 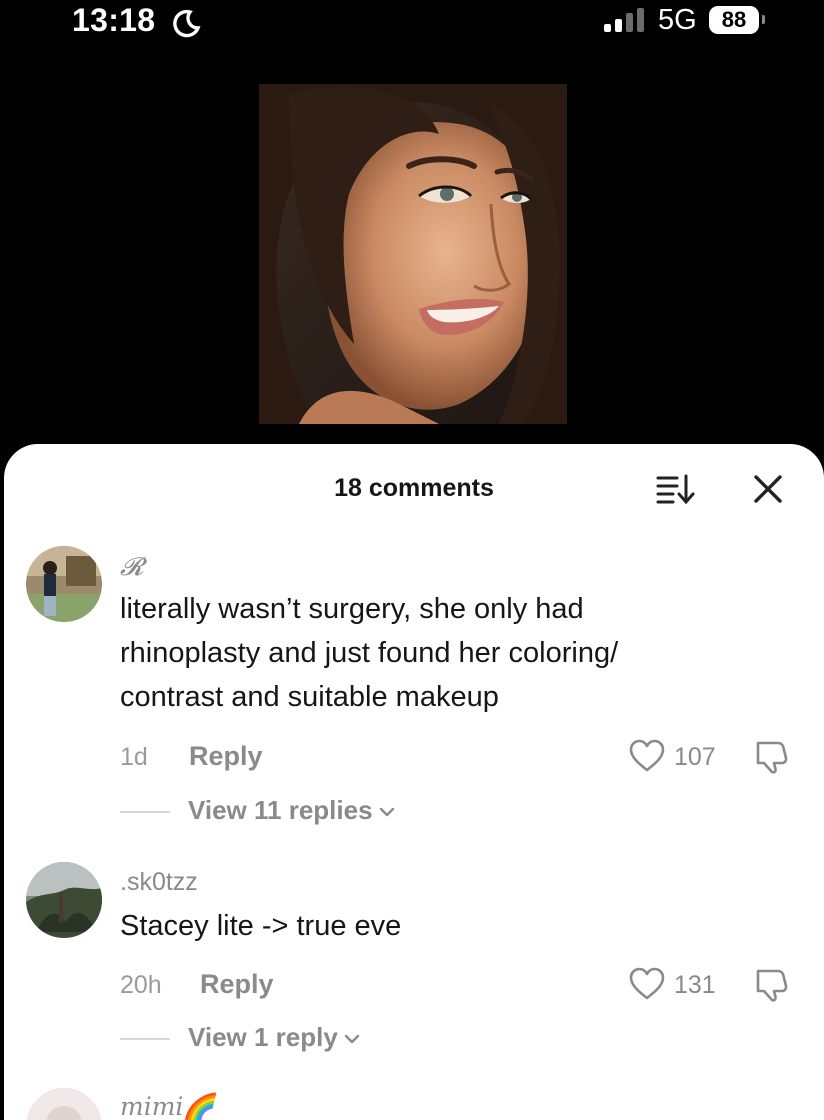 What do you see at coordinates (159, 882) in the screenshot?
I see `comment-username: .sk0tzz` at bounding box center [159, 882].